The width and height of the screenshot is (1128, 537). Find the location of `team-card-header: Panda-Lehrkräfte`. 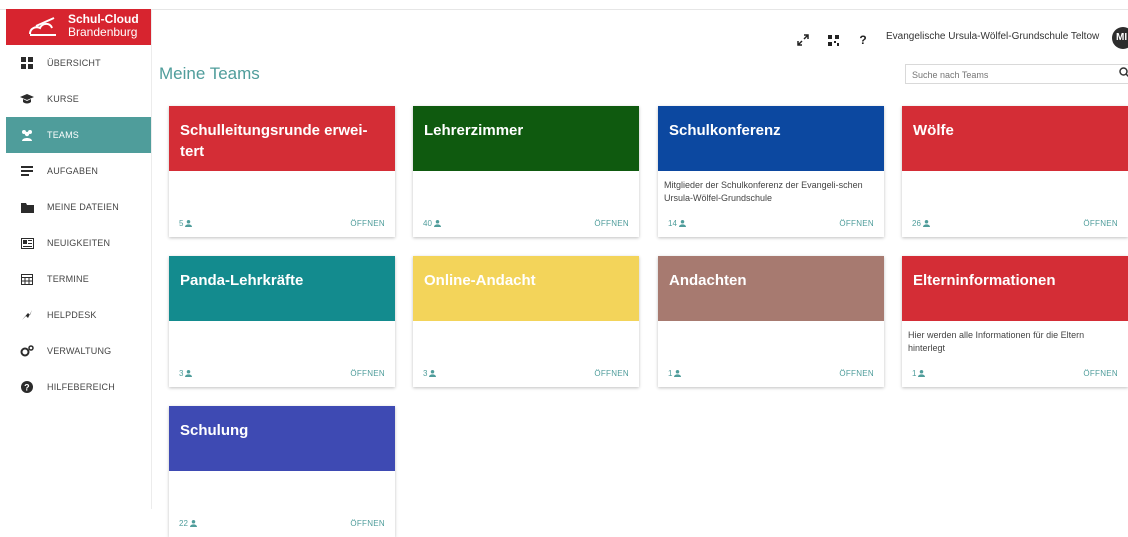

team-card-header: Panda-Lehrkräfte is located at coordinates (282, 288).